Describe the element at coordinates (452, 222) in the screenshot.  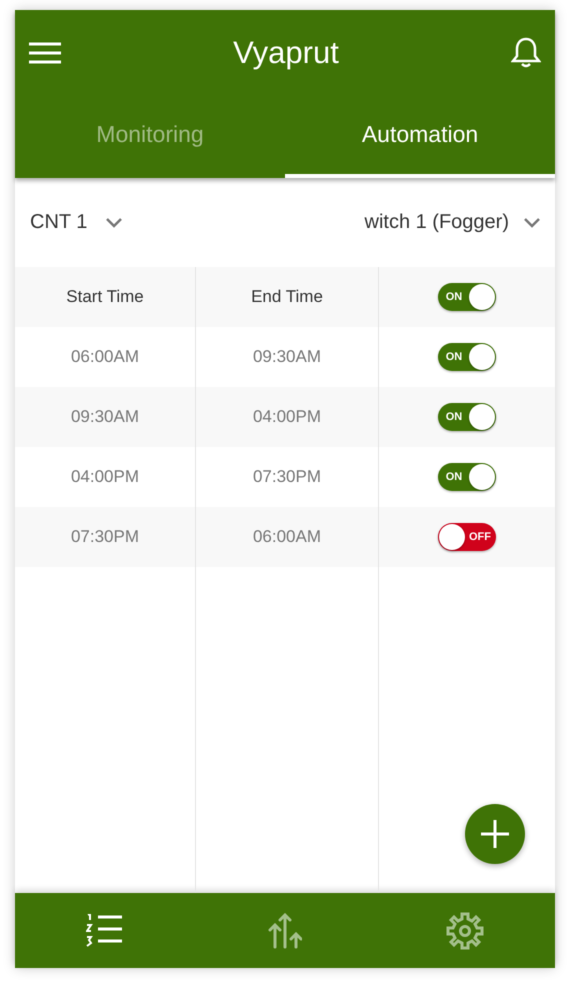
I see `switch-dropdown: witch 1 (Fogger)` at that location.